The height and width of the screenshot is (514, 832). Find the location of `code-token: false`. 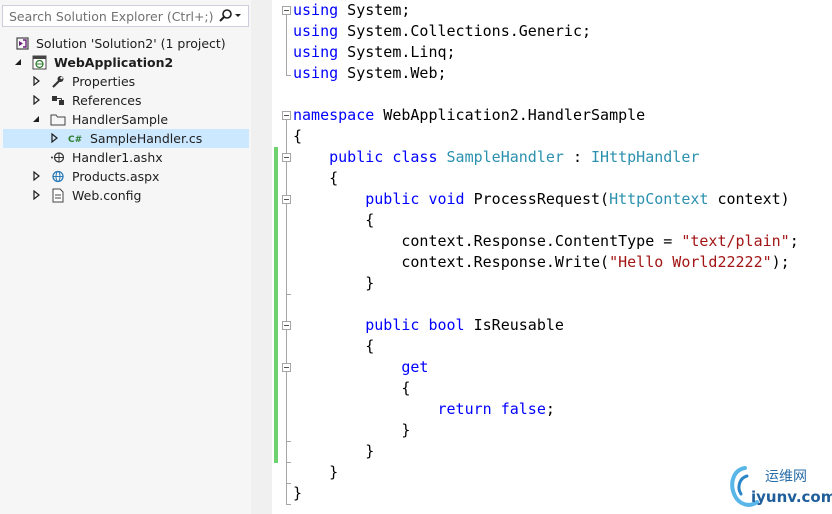

code-token: false is located at coordinates (523, 409).